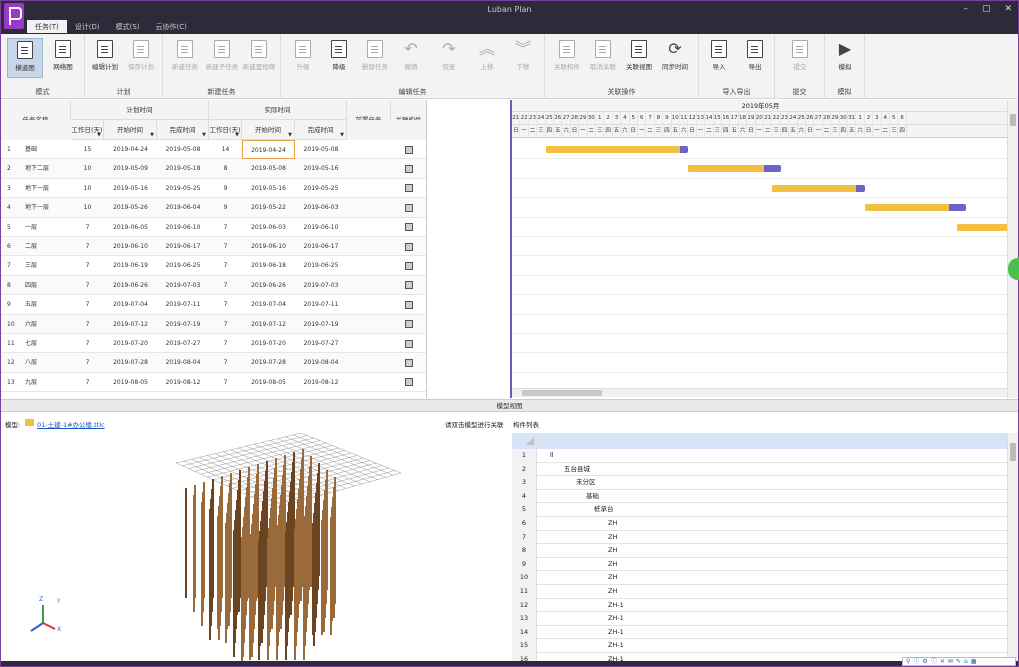 This screenshot has width=1019, height=667. What do you see at coordinates (87, 26) in the screenshot?
I see `tab-design: 设计(D)` at bounding box center [87, 26].